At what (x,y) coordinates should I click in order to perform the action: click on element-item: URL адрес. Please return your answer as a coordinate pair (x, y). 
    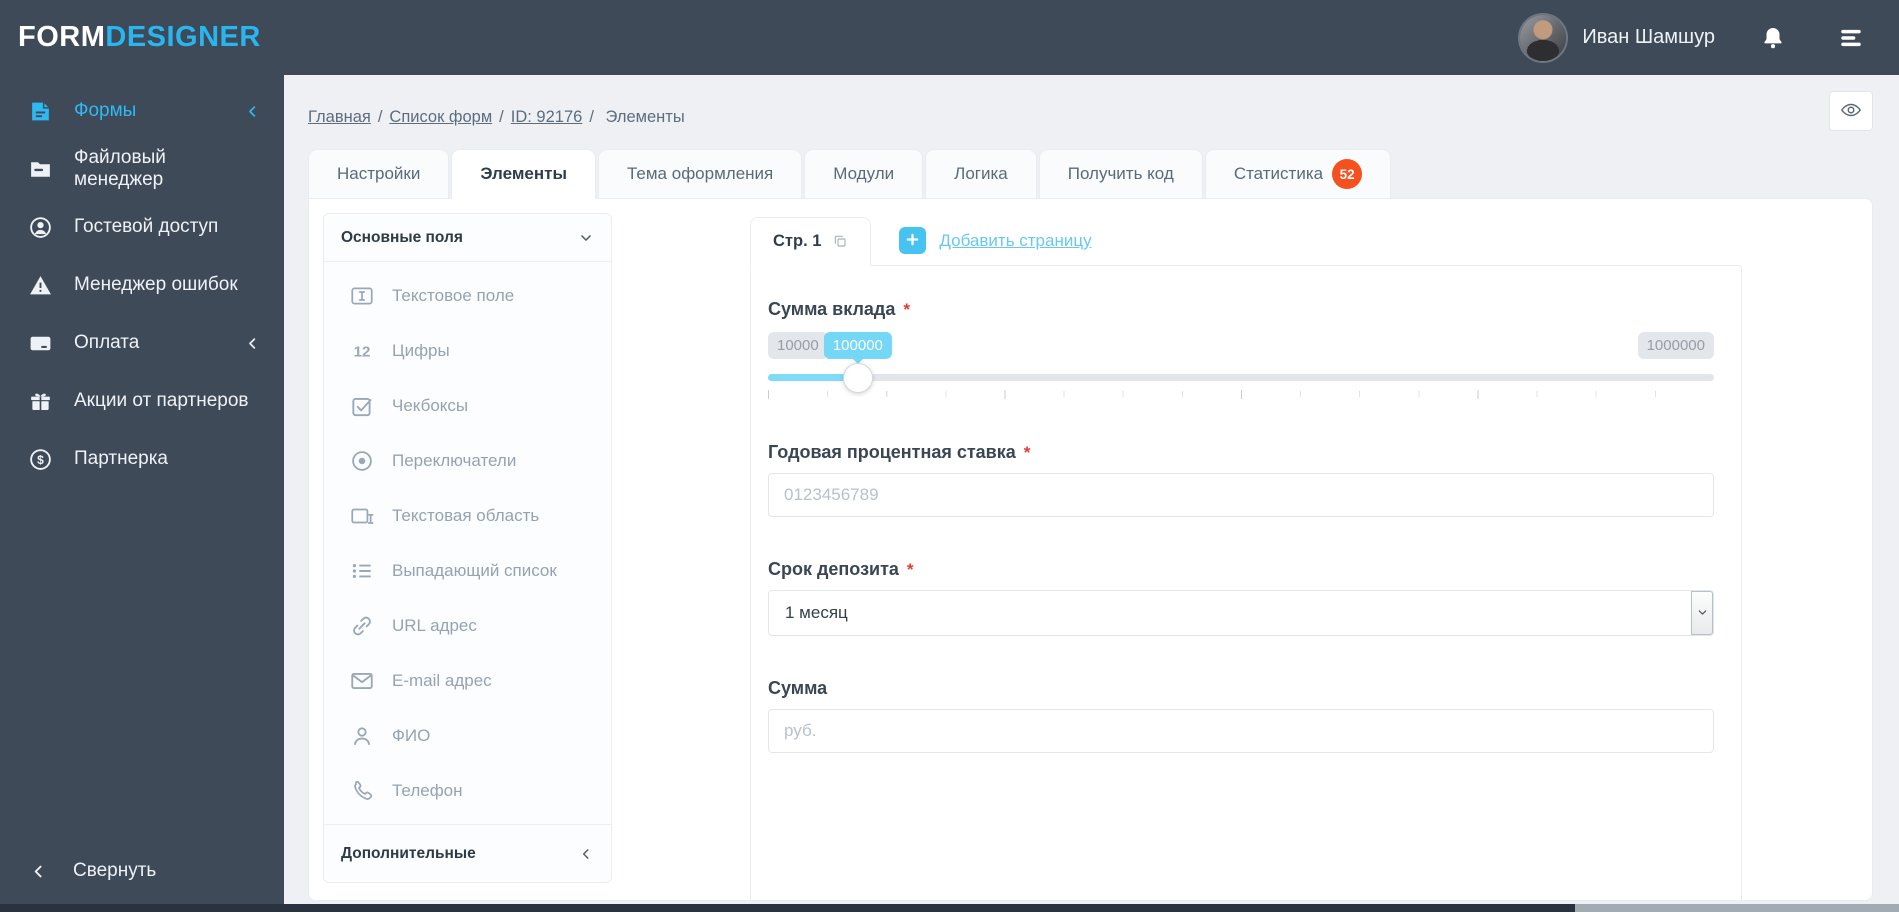
    Looking at the image, I should click on (467, 625).